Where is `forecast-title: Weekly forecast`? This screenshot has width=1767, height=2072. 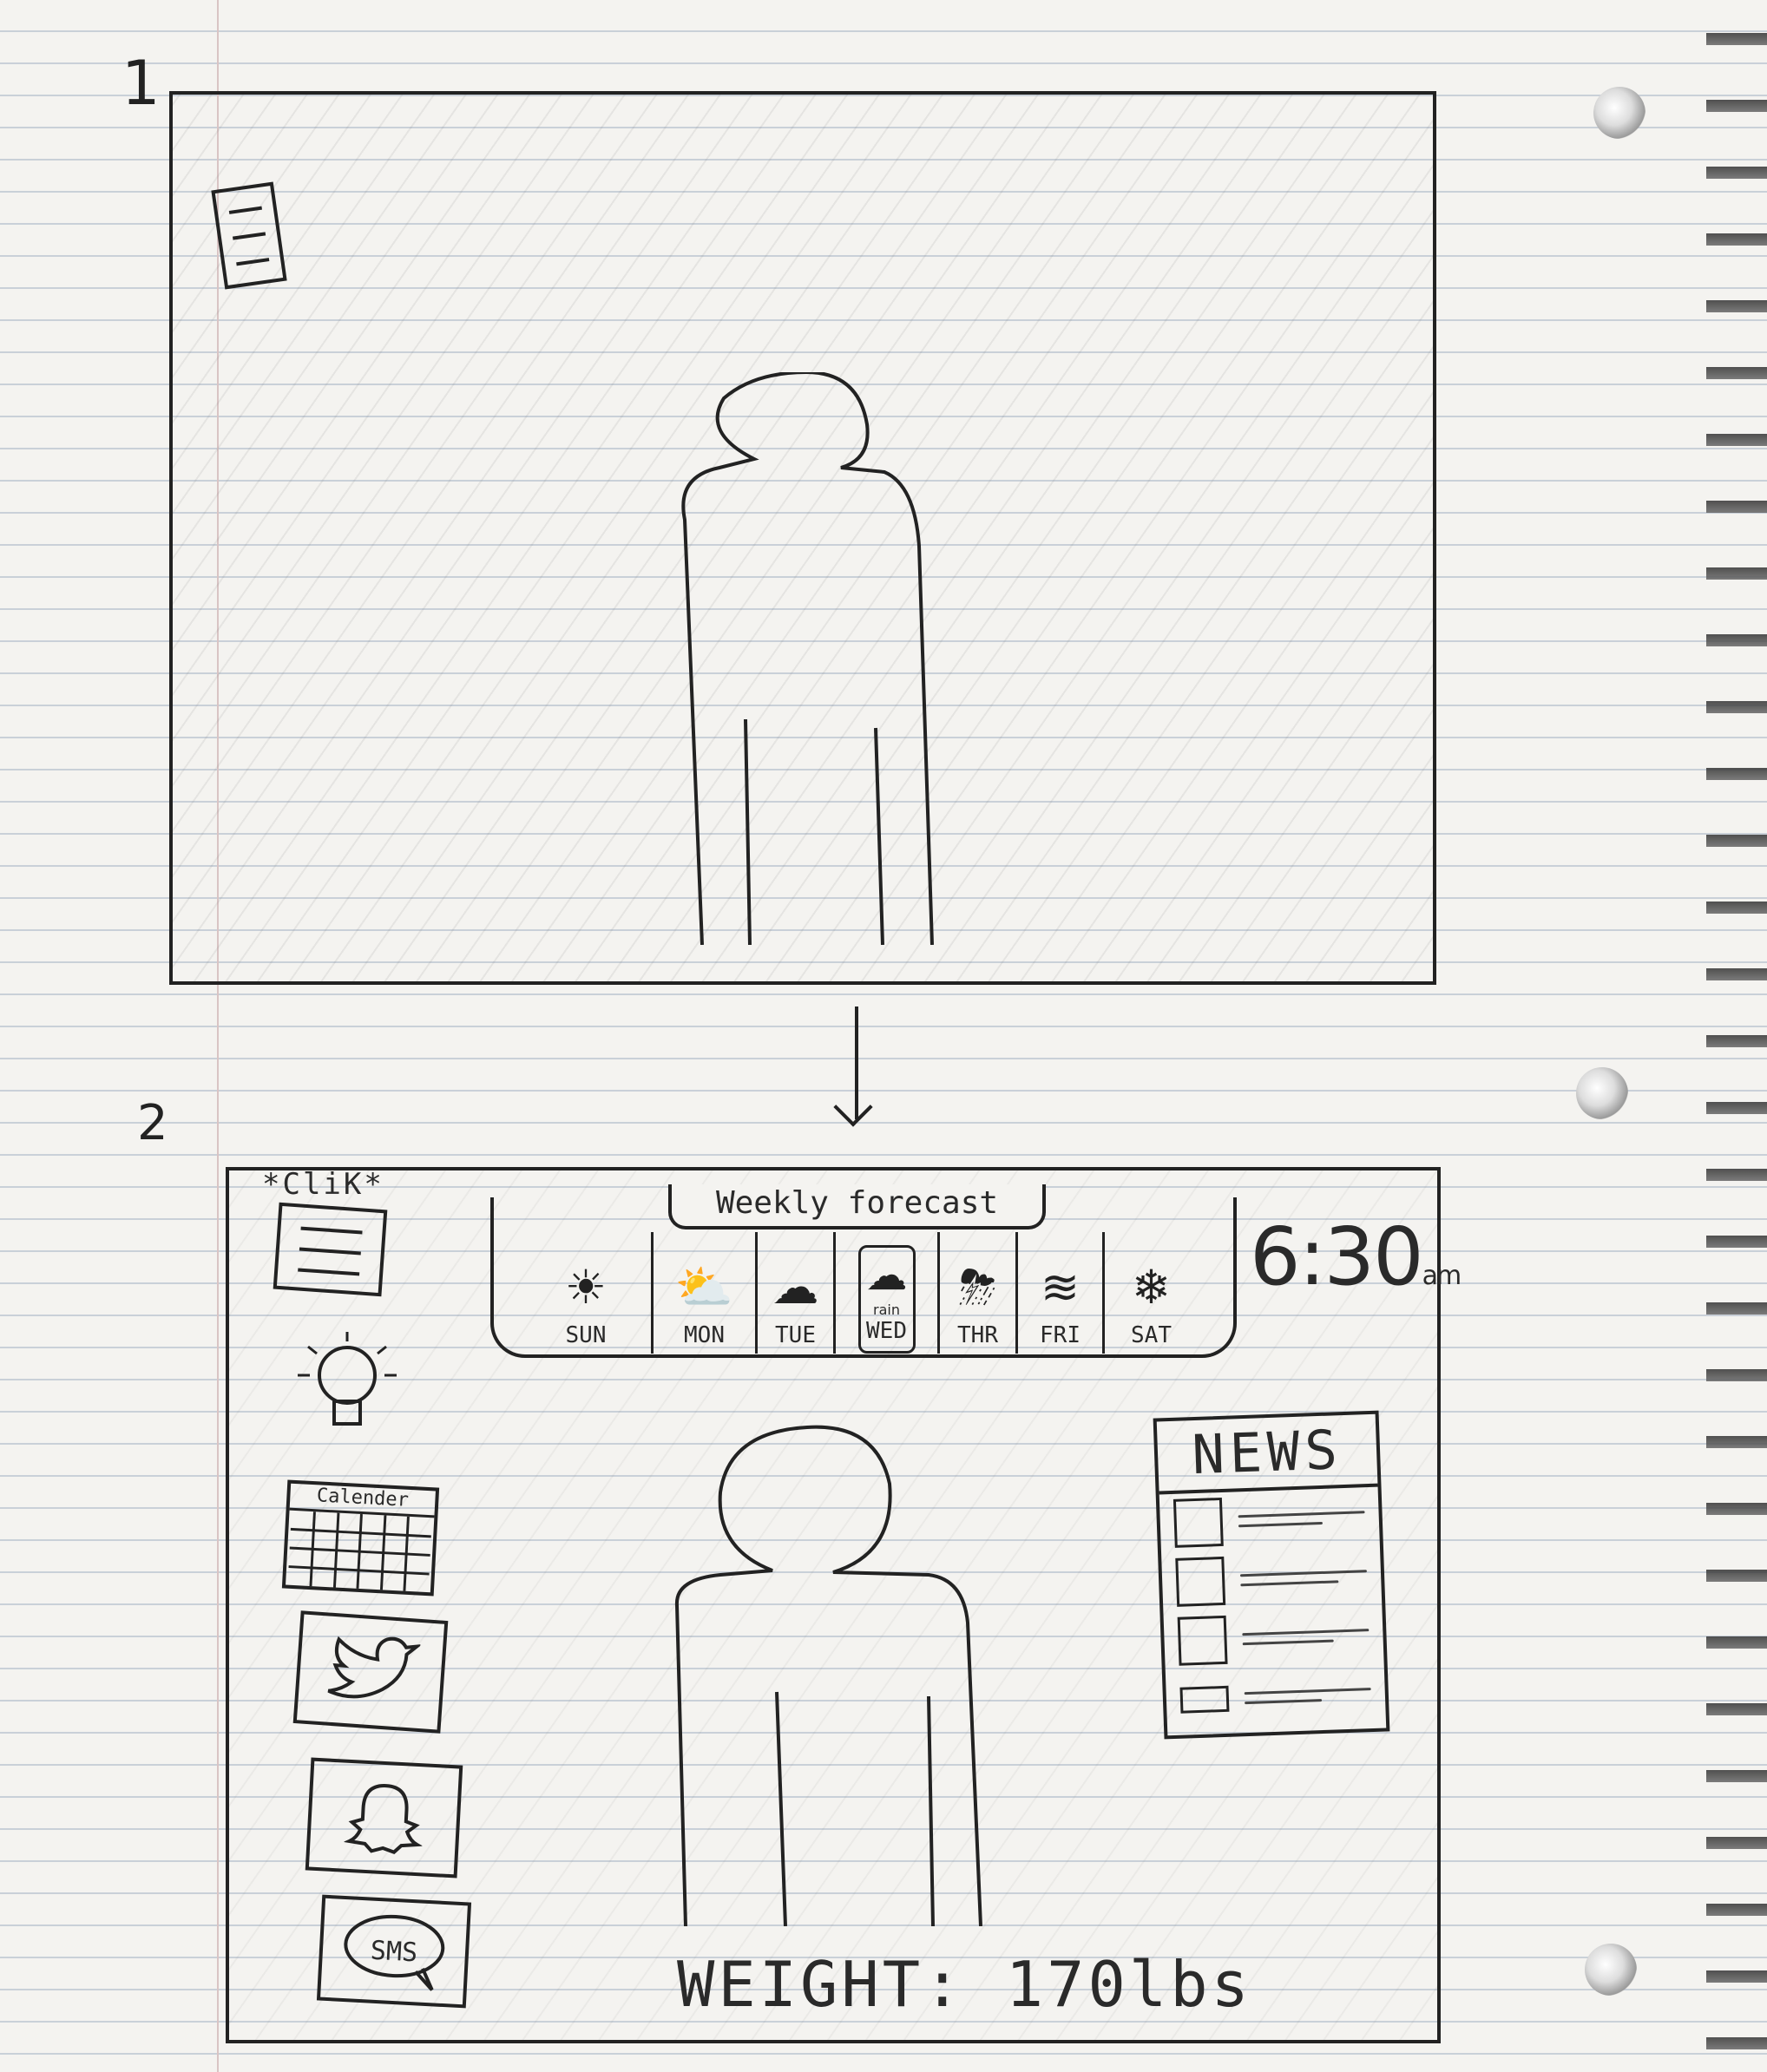 forecast-title: Weekly forecast is located at coordinates (857, 1206).